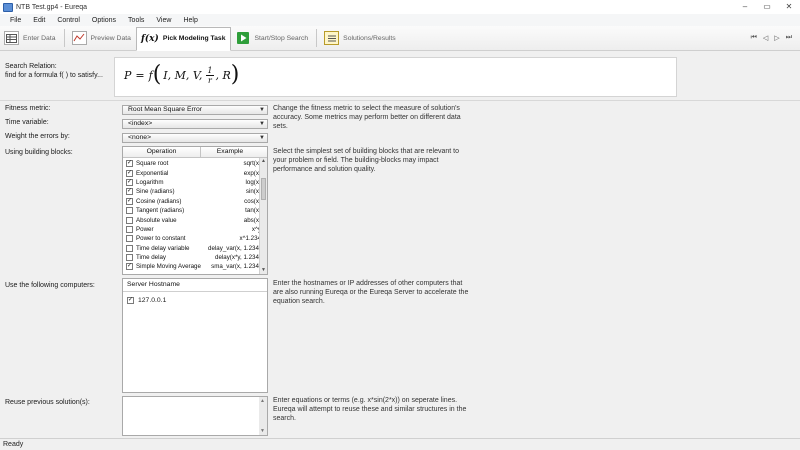  What do you see at coordinates (369, 38) in the screenshot?
I see `solutions-results-label: Solutions/Results` at bounding box center [369, 38].